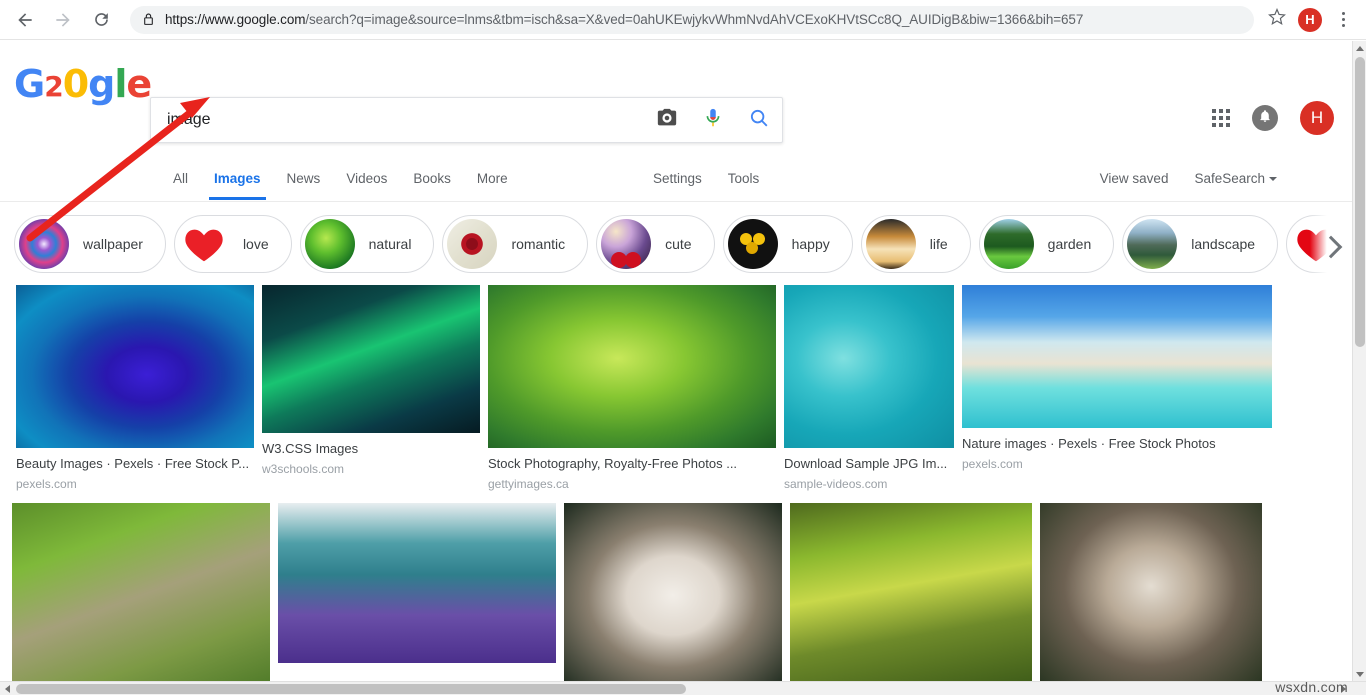 This screenshot has width=1366, height=696. Describe the element at coordinates (135, 366) in the screenshot. I see `blue-rose-dew-image` at that location.